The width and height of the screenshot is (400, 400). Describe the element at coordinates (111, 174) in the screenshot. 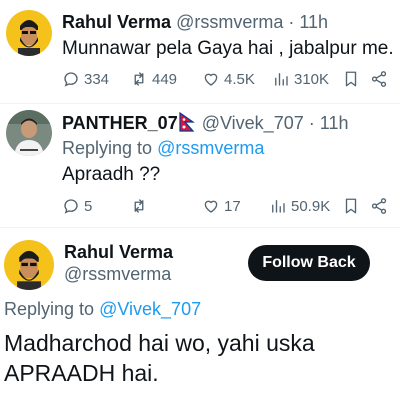

I see `tweet-text: Apraadh ??` at that location.